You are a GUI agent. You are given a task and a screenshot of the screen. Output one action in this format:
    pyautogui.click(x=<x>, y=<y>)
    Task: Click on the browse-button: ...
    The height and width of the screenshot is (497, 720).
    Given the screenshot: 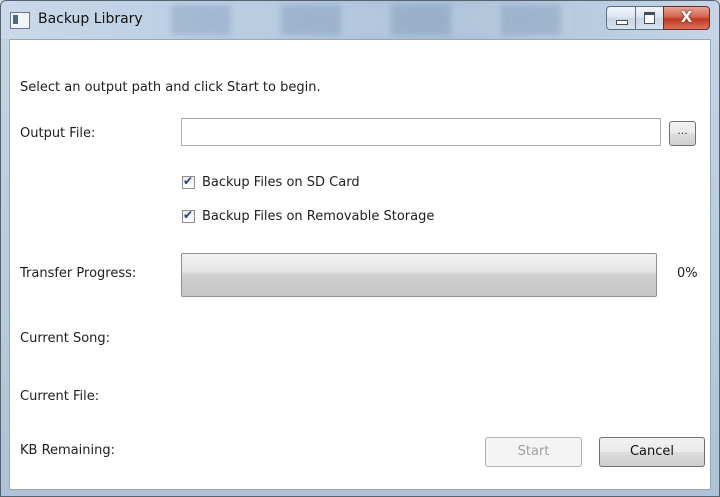 What is the action you would take?
    pyautogui.click(x=682, y=133)
    